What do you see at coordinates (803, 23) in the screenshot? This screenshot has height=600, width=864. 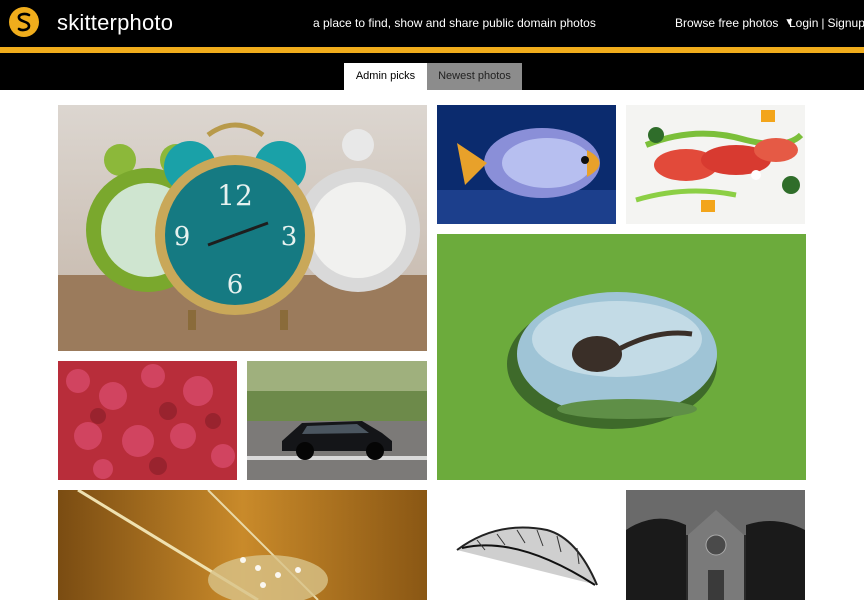 I see `login-link: Login` at bounding box center [803, 23].